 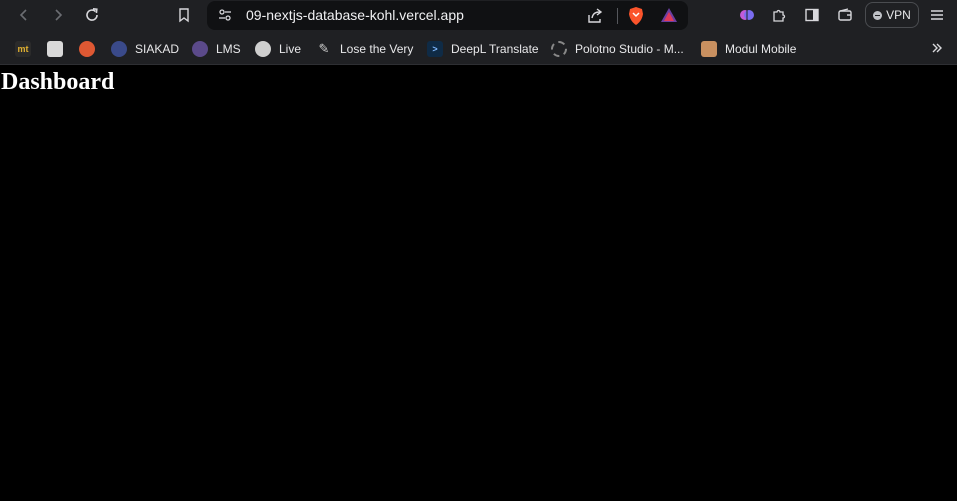 I want to click on double-chevron-right-icon, so click(x=937, y=48).